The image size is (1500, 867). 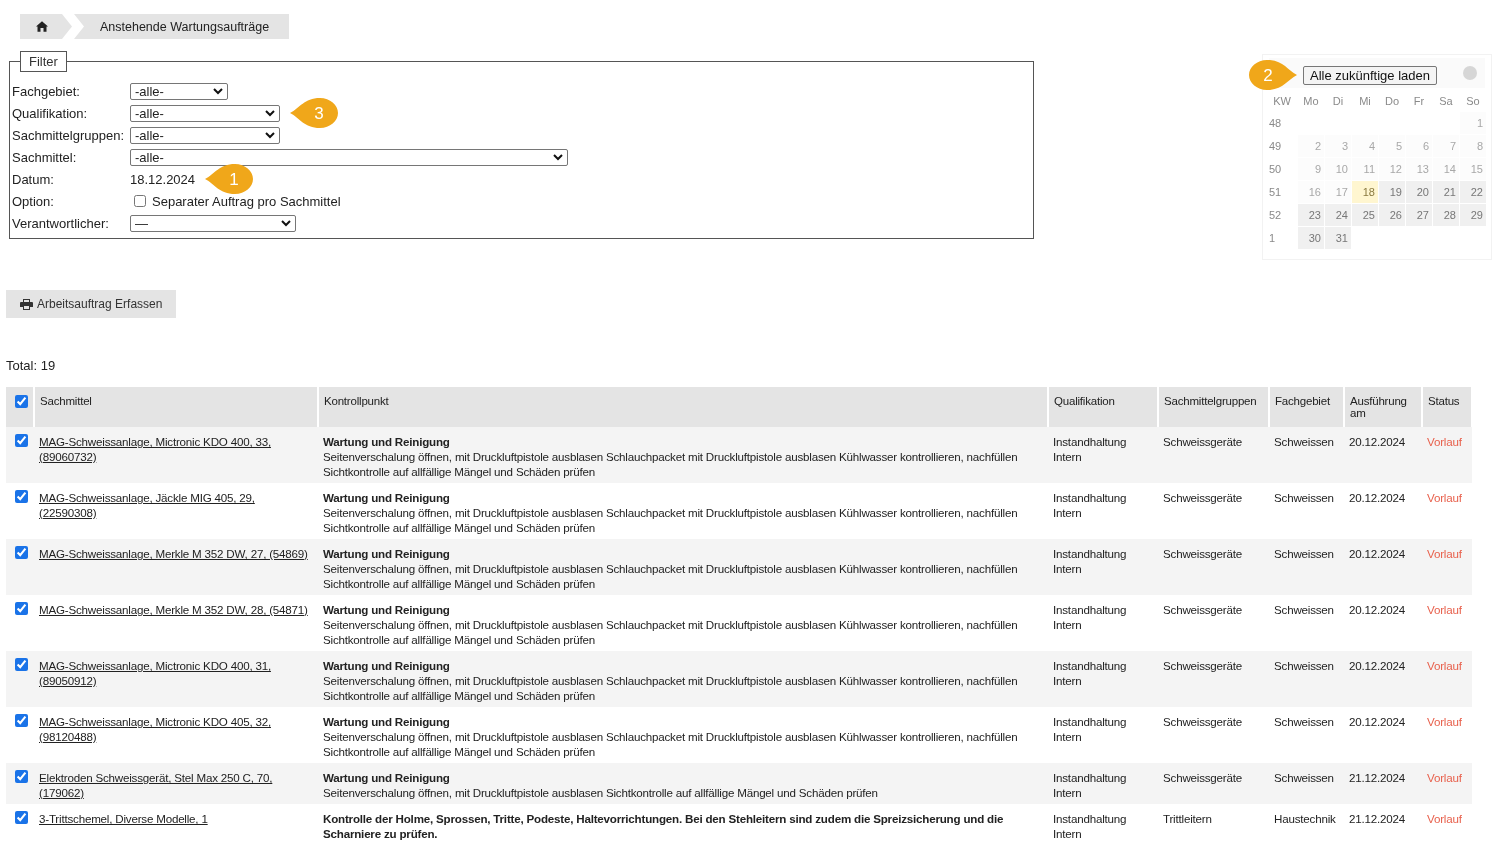 What do you see at coordinates (1365, 215) in the screenshot?
I see `calendar-day: 25` at bounding box center [1365, 215].